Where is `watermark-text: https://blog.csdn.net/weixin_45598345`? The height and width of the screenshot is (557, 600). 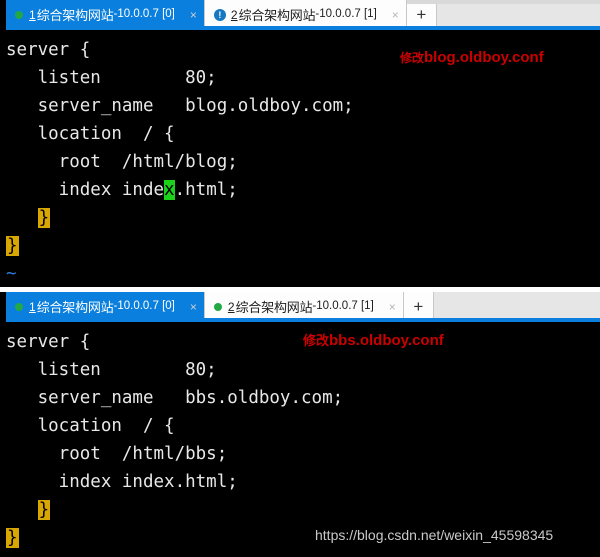 watermark-text: https://blog.csdn.net/weixin_45598345 is located at coordinates (434, 535).